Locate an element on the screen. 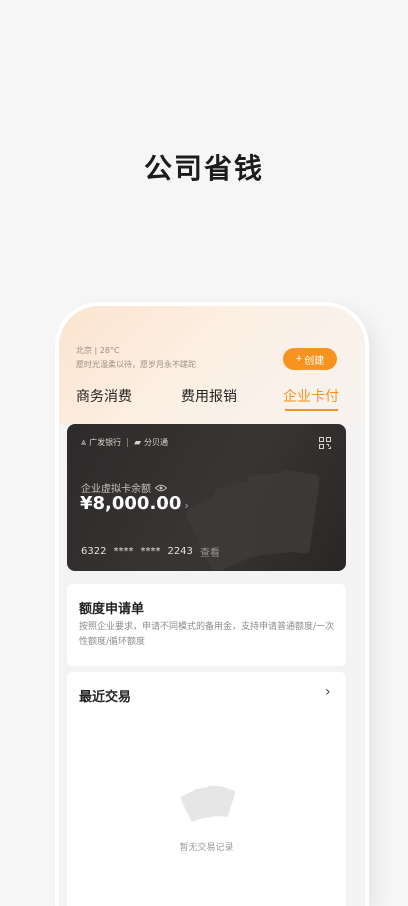 This screenshot has width=408, height=906. card-number-row: 6322 **** **** 2243 查看 is located at coordinates (150, 551).